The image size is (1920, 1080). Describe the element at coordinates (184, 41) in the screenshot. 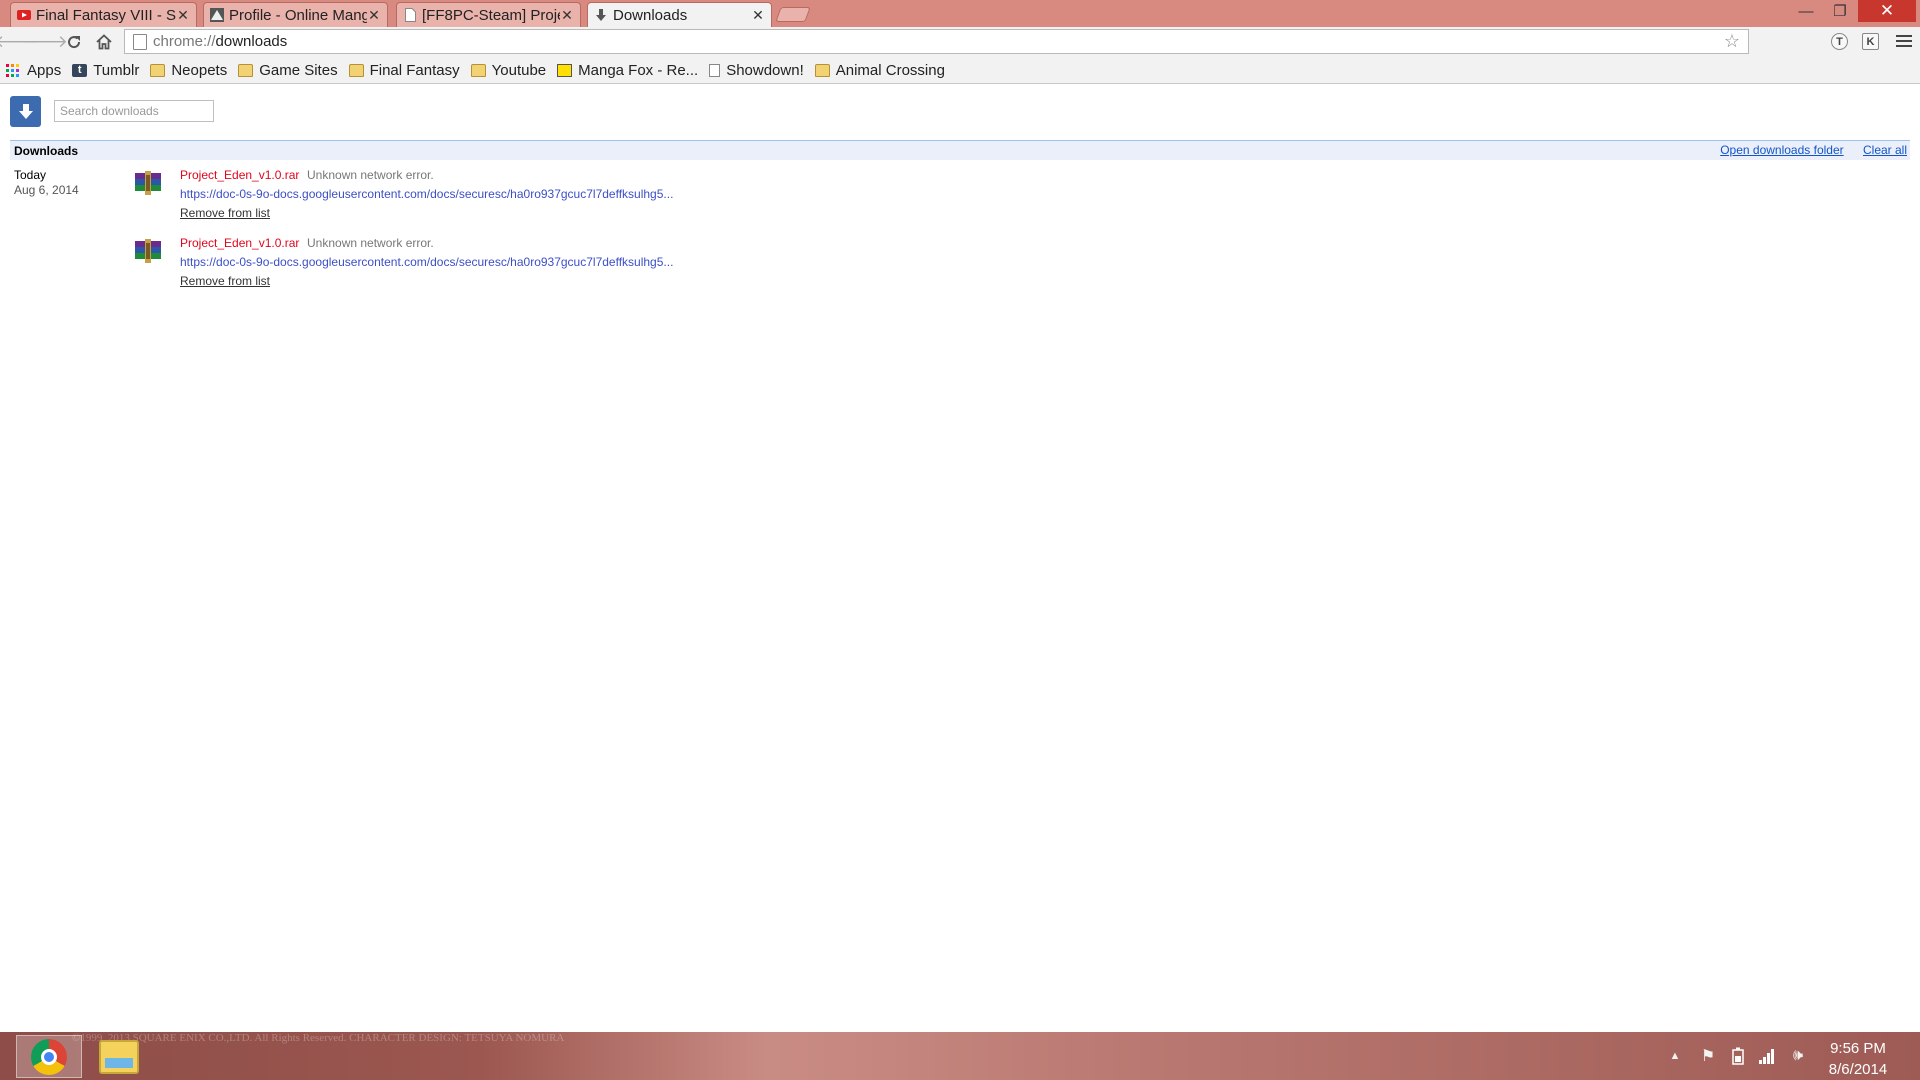

I see `url-scheme: chrome://` at that location.